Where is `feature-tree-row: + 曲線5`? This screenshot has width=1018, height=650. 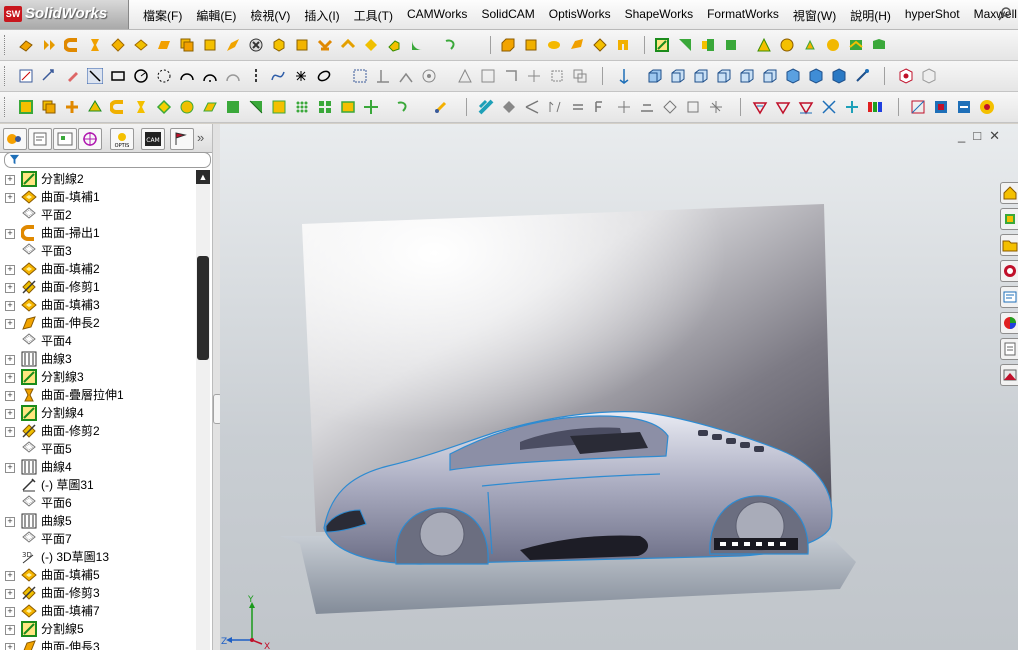
feature-tree-row: + 曲線5 is located at coordinates (97, 521).